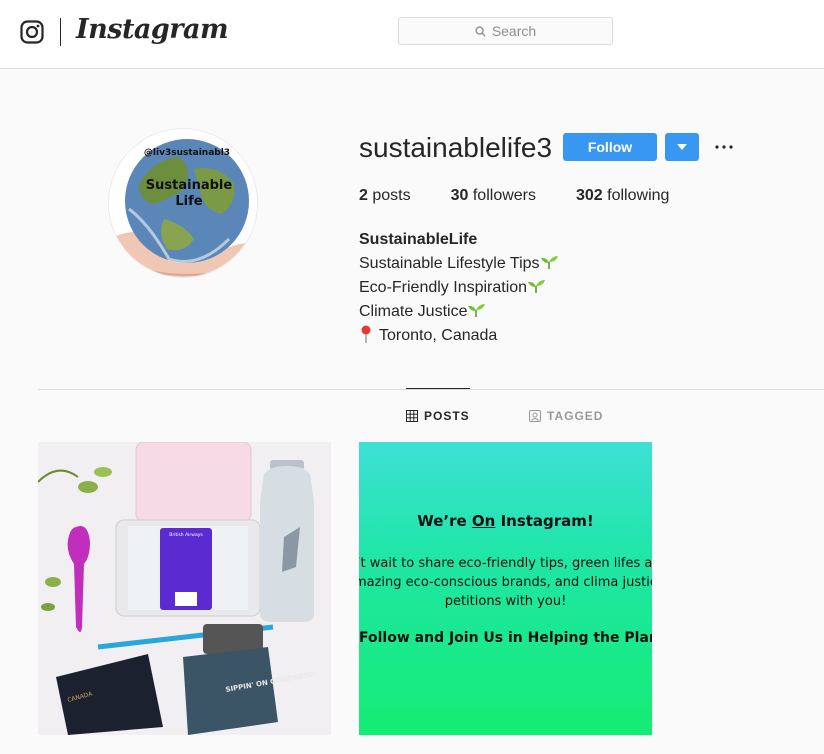 This screenshot has width=824, height=754. I want to click on tab-posts-label: POSTS, so click(447, 416).